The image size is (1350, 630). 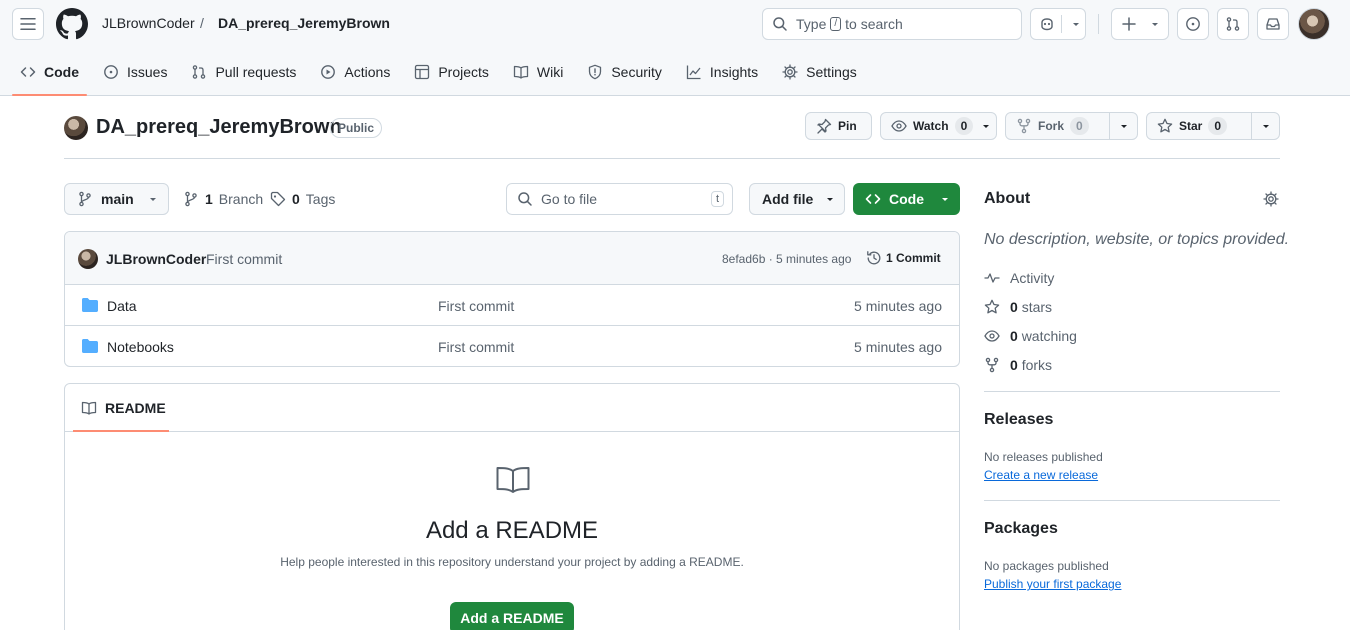 I want to click on publish-package-link: Publish your first package, so click(x=1052, y=584).